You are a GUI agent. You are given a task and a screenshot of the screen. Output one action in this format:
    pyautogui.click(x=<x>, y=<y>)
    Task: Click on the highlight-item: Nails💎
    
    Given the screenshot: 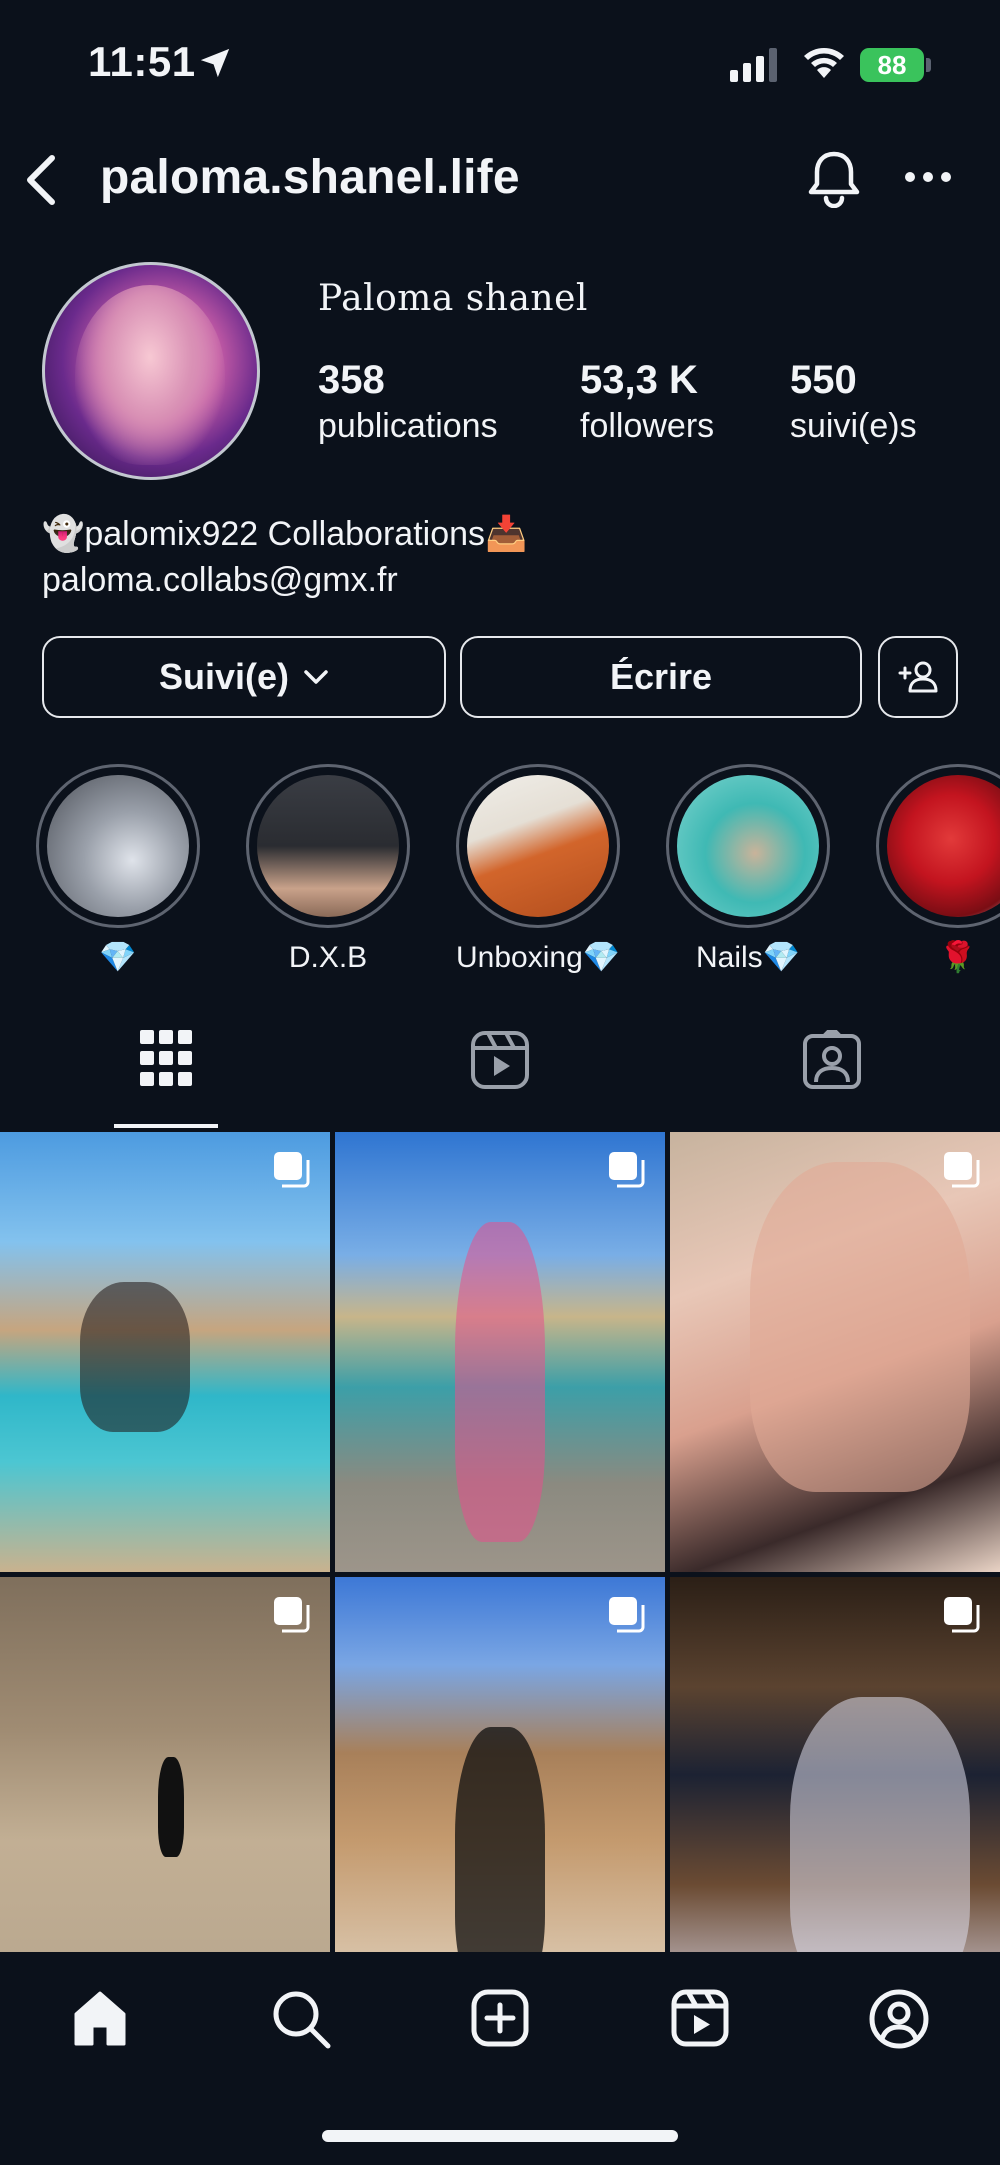 What is the action you would take?
    pyautogui.click(x=748, y=871)
    